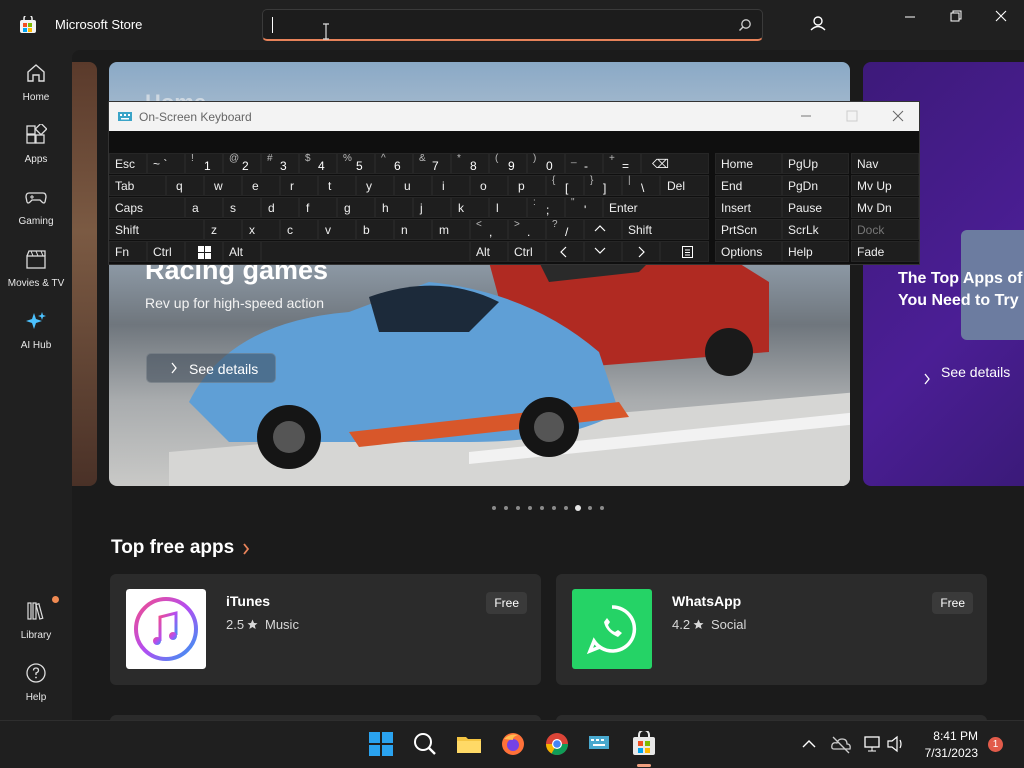 This screenshot has width=1024, height=768. I want to click on see-details-button: See details, so click(975, 372).